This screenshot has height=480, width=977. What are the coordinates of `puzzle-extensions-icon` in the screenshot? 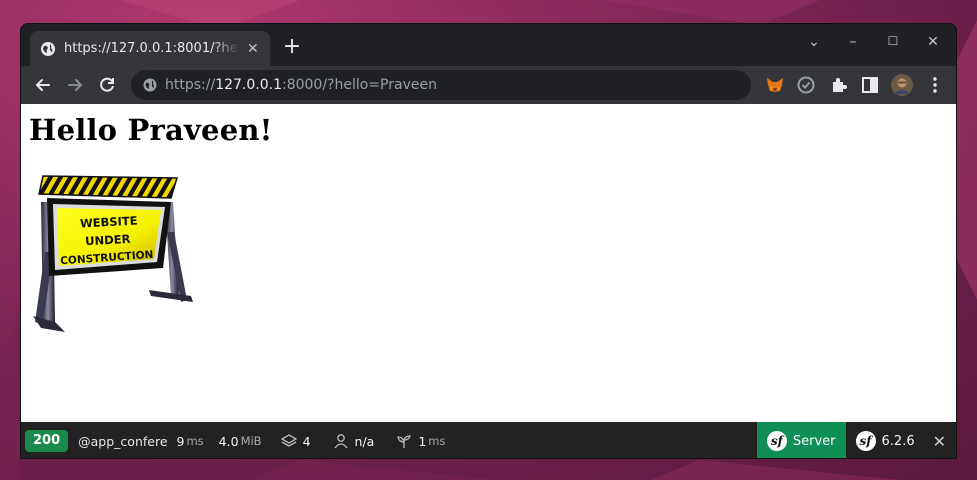 It's located at (839, 85).